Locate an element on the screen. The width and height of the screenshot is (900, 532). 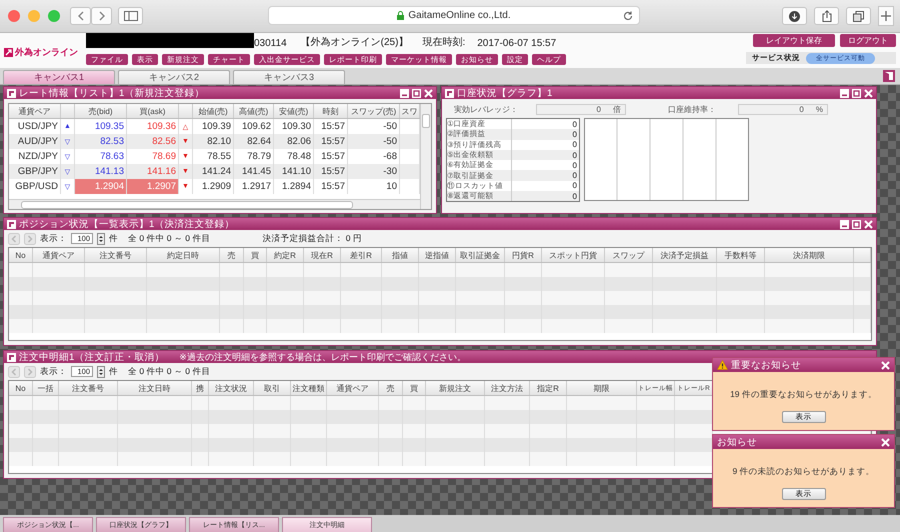
panel-title-bar: 口座状況【グラフ】1 is located at coordinates (659, 93).